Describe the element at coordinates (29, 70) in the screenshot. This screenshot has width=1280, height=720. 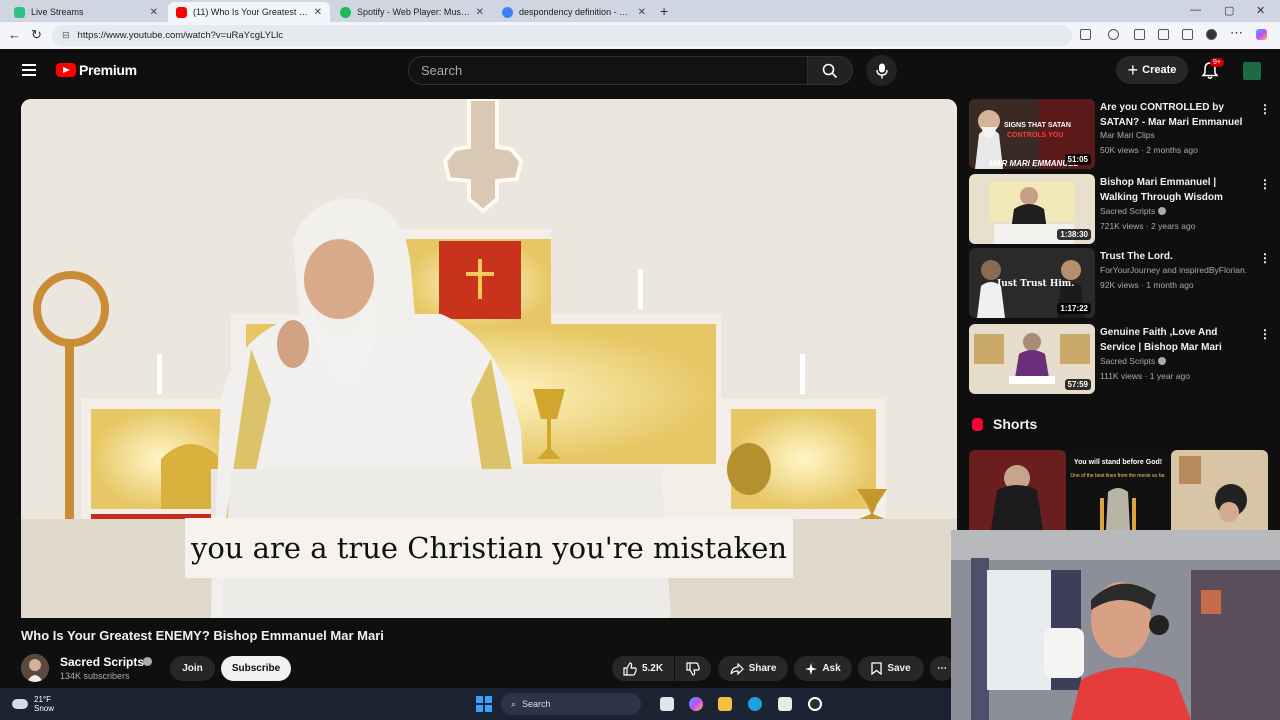
I see `hamburger-menu-icon` at that location.